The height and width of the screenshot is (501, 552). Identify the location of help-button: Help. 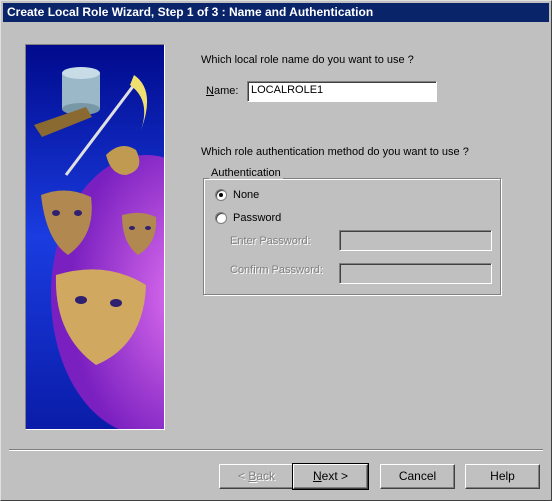
(502, 476).